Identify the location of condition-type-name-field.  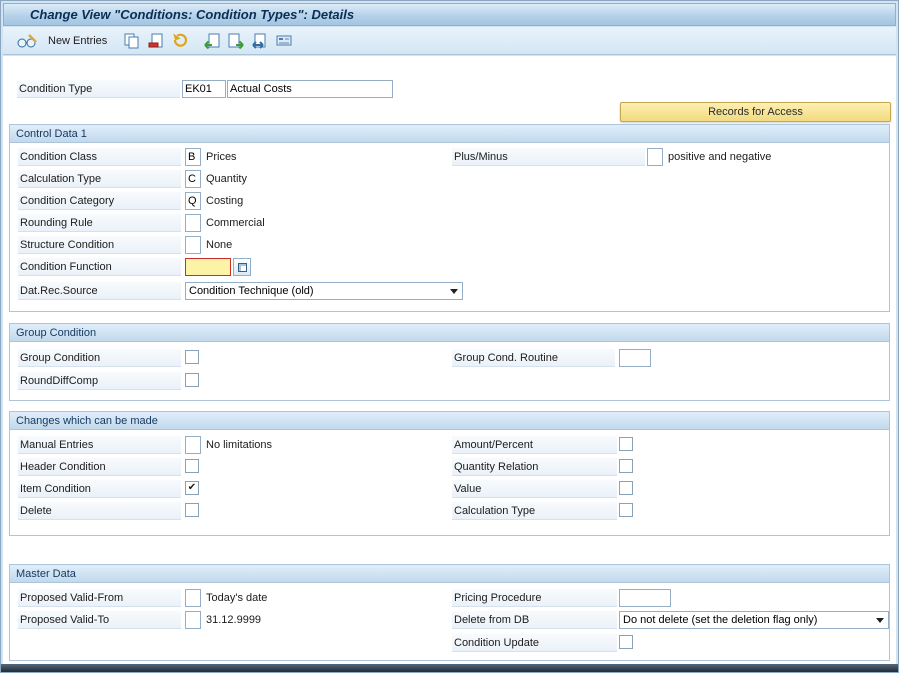
(310, 89).